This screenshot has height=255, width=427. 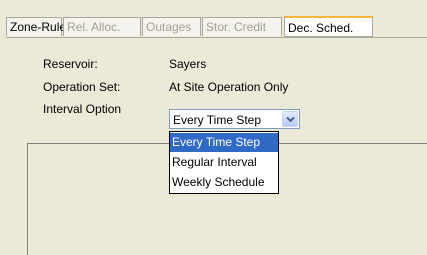 I want to click on operation-set-label: Operation Set:, so click(x=82, y=87).